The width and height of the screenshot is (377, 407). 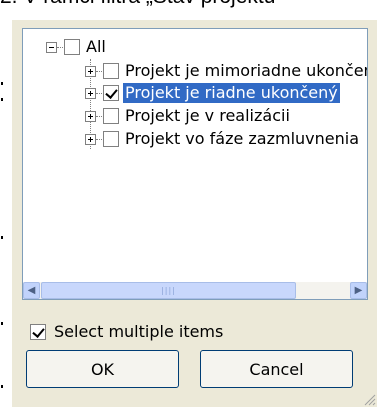 What do you see at coordinates (38, 331) in the screenshot?
I see `select-multiple-checkbox` at bounding box center [38, 331].